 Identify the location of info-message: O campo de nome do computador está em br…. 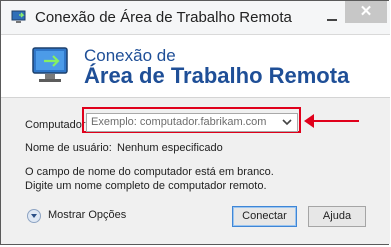
(149, 179).